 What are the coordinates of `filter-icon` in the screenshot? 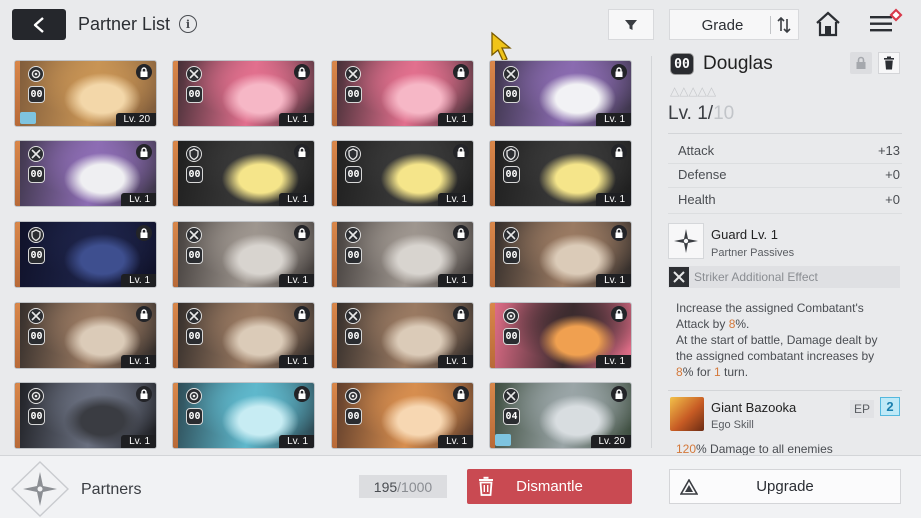 It's located at (631, 24).